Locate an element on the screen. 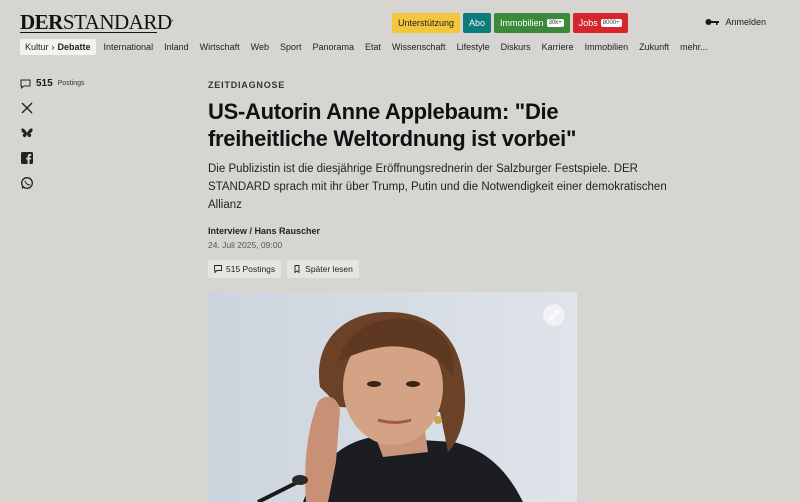 This screenshot has width=800, height=502. bluesky-icon is located at coordinates (27, 133).